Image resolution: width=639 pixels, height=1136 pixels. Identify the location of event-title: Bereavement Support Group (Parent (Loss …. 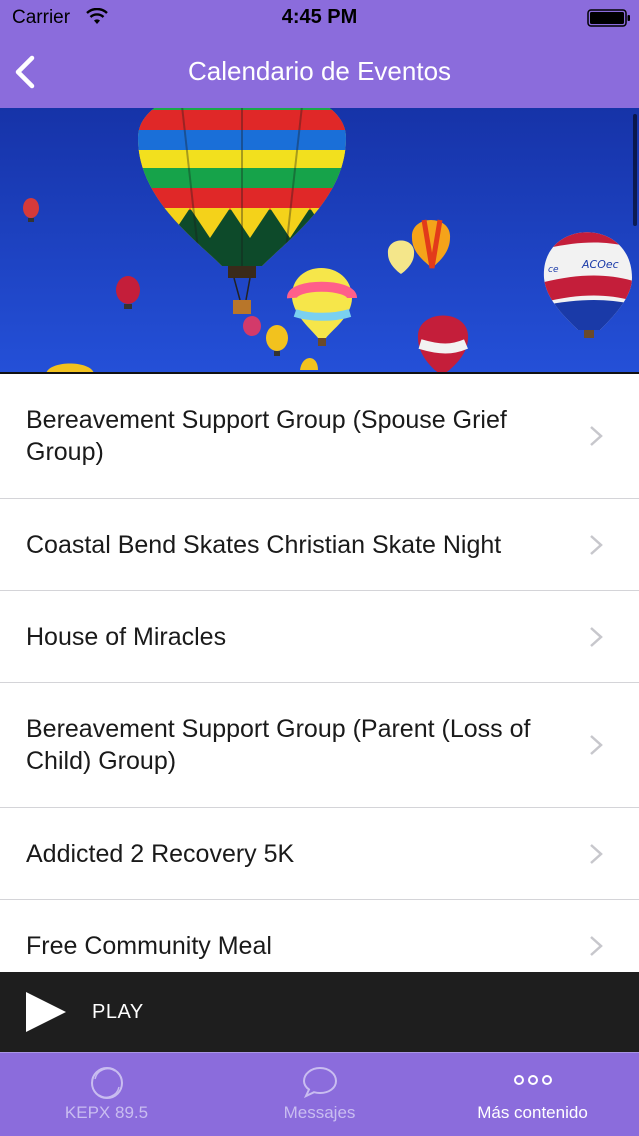
(278, 745).